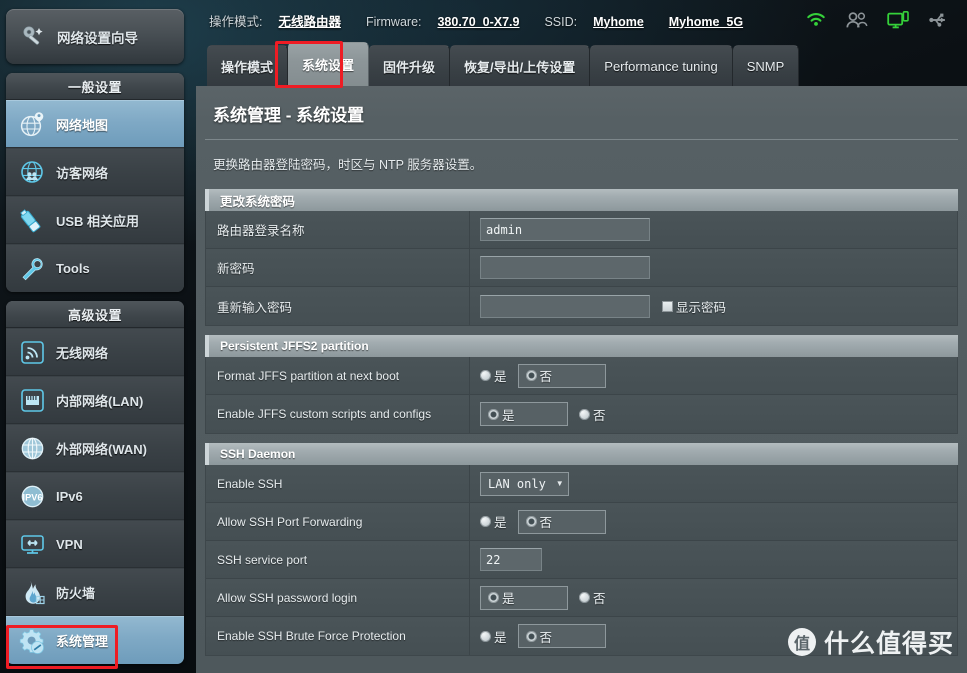 This screenshot has height=673, width=967. I want to click on firmware-version-value: 380.70_0-X7.9, so click(478, 22).